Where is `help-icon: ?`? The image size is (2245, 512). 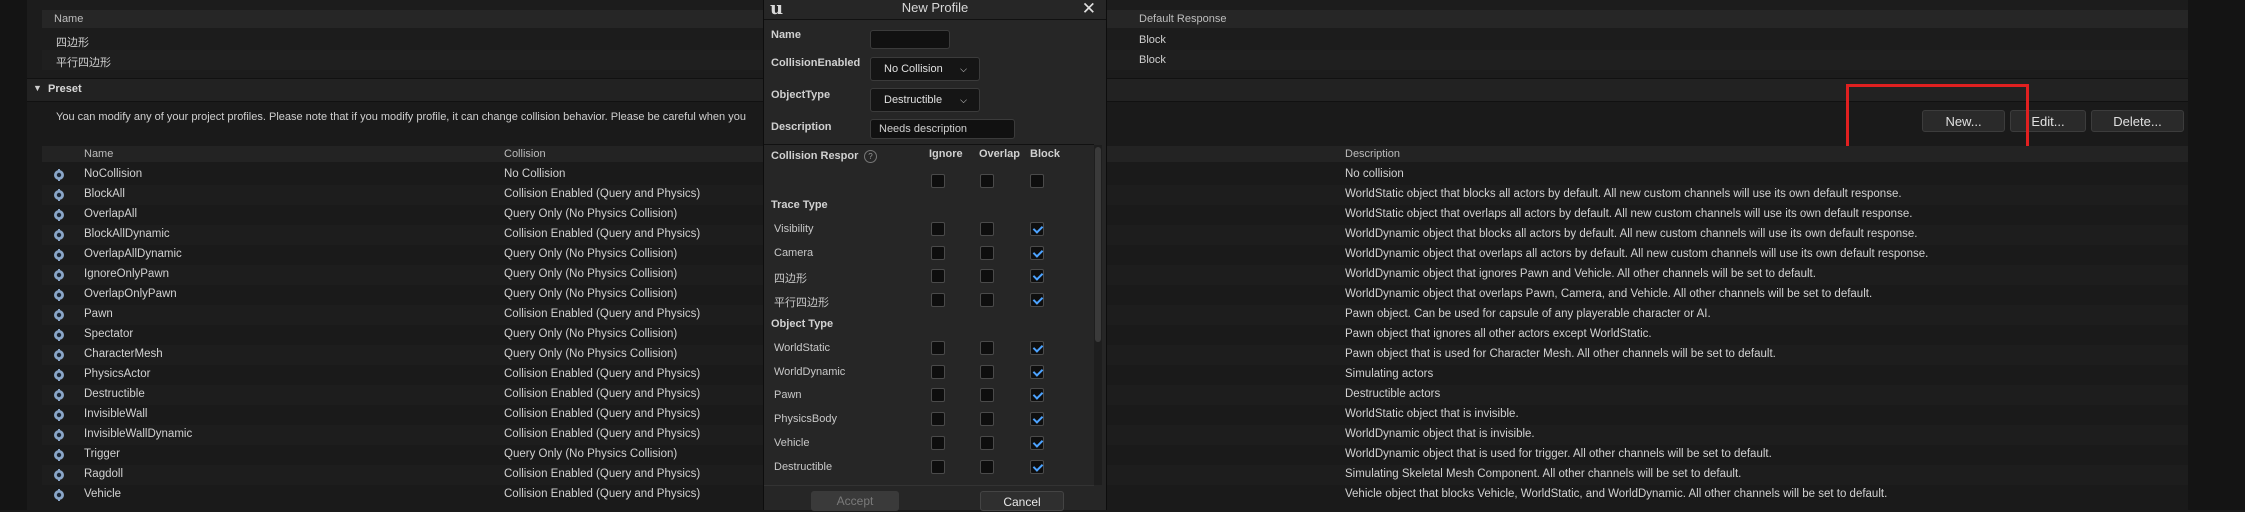
help-icon: ? is located at coordinates (870, 156).